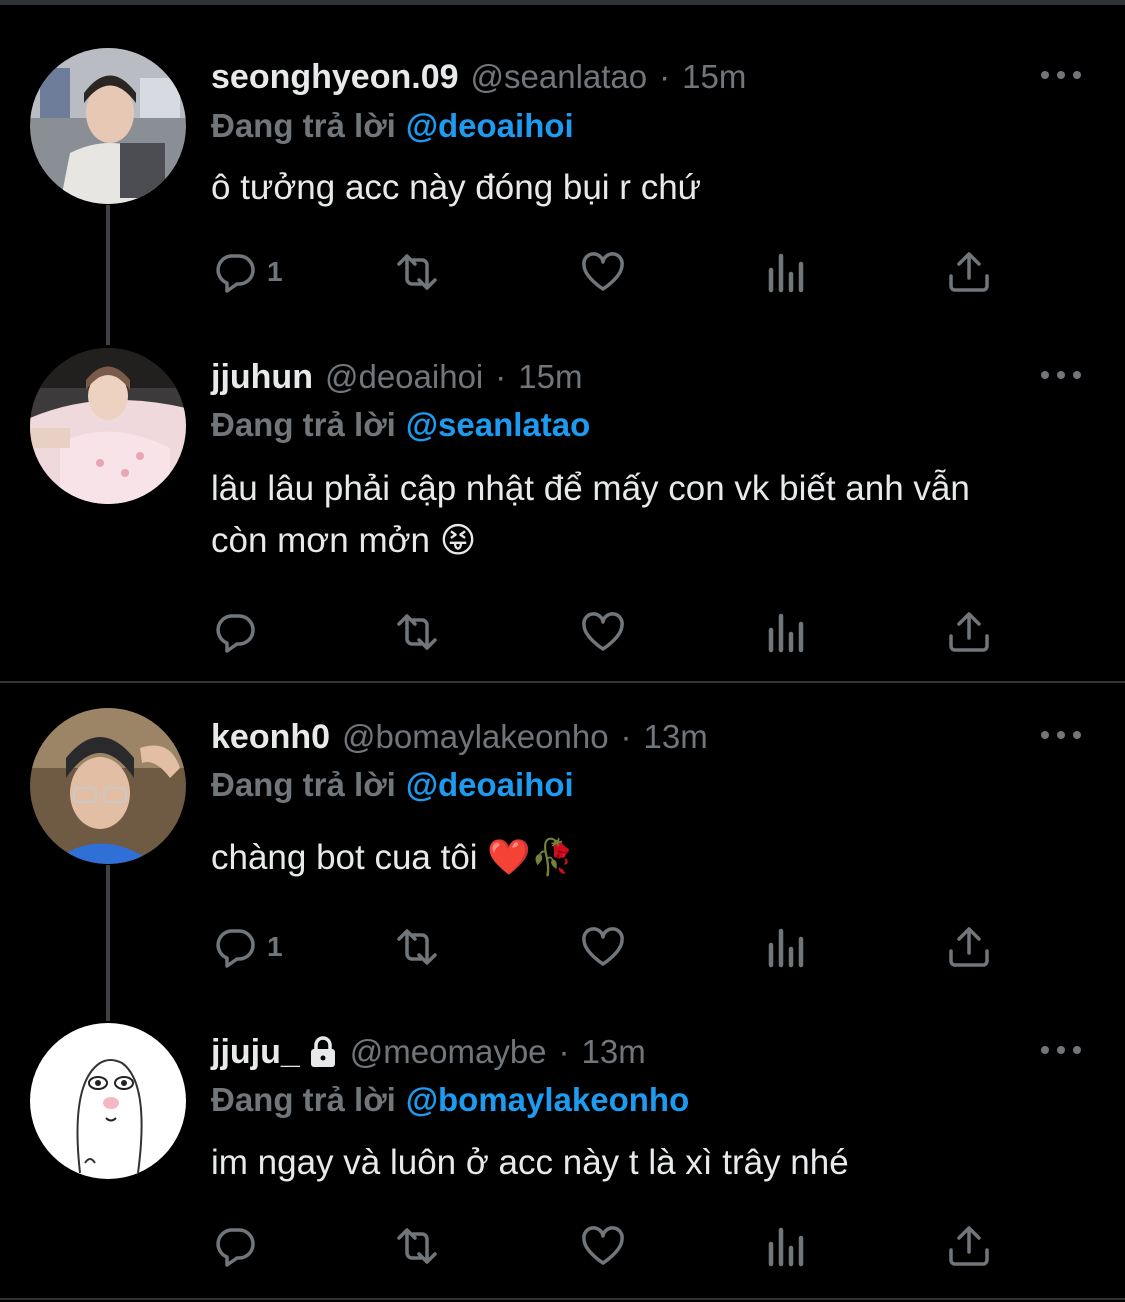 This screenshot has width=1125, height=1302. Describe the element at coordinates (458, 540) in the screenshot. I see `tongue-emoji: 😝` at that location.